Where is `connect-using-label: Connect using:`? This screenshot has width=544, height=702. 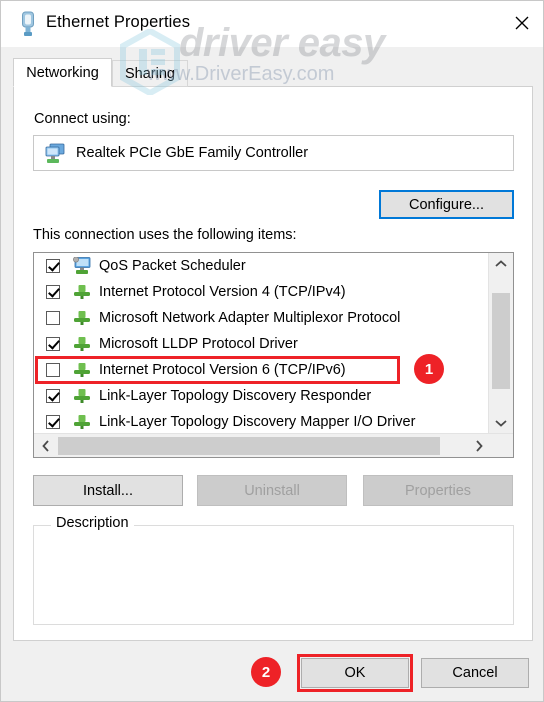 connect-using-label: Connect using: is located at coordinates (82, 119).